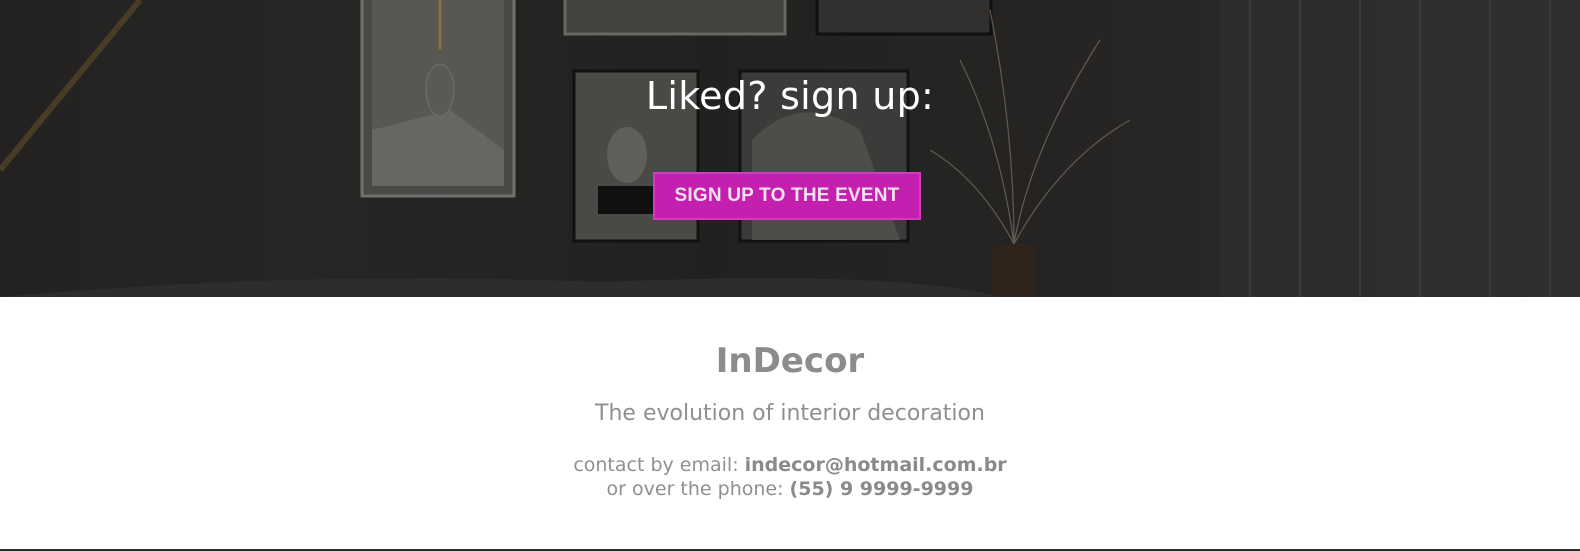  Describe the element at coordinates (698, 489) in the screenshot. I see `phone-label: or over the phone:` at that location.